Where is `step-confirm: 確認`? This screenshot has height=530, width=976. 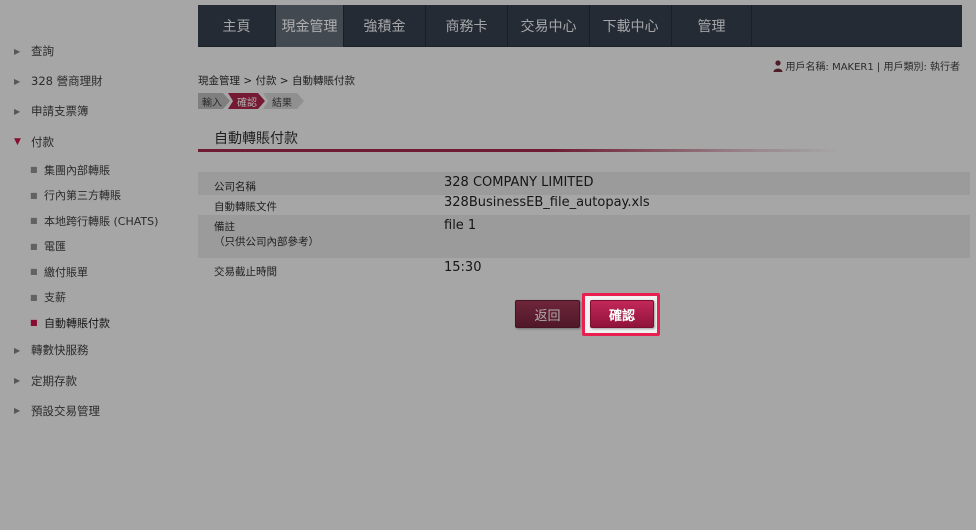
step-confirm: 確認 is located at coordinates (246, 101).